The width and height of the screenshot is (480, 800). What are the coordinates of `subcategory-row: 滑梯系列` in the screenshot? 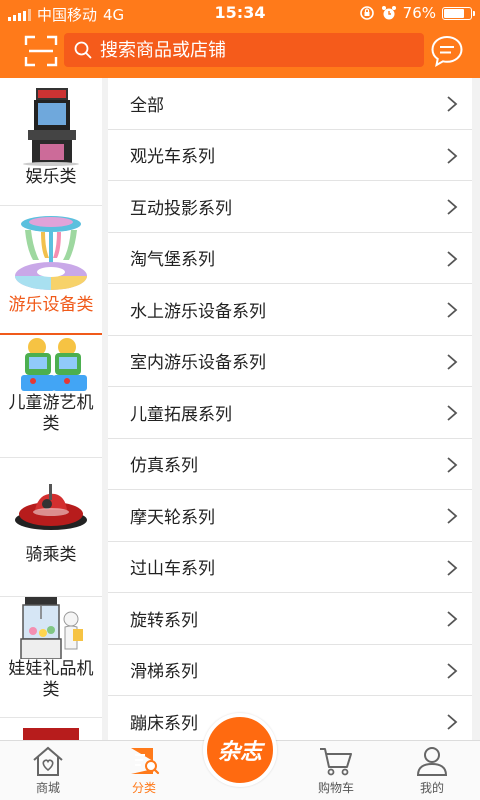 It's located at (290, 670).